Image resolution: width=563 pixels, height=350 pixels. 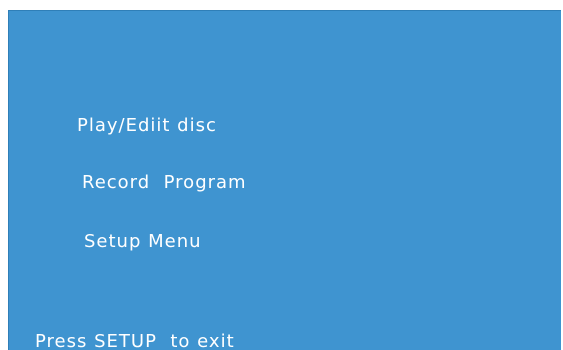 What do you see at coordinates (147, 125) in the screenshot?
I see `menu-item-play-edit-disc: Play/Ediit disc` at bounding box center [147, 125].